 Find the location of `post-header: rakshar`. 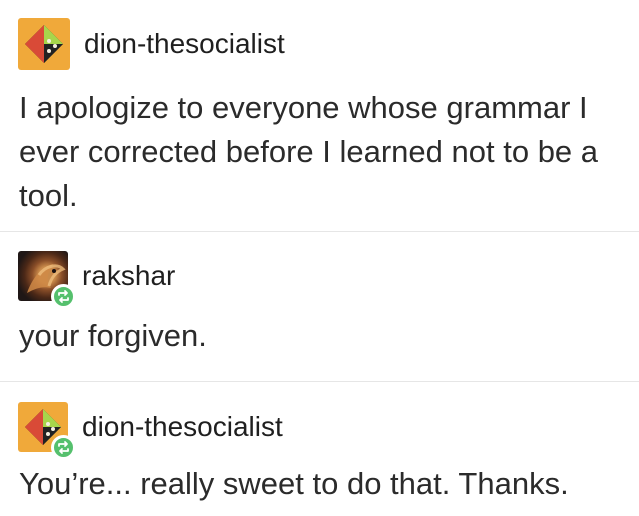

post-header: rakshar is located at coordinates (96, 280).